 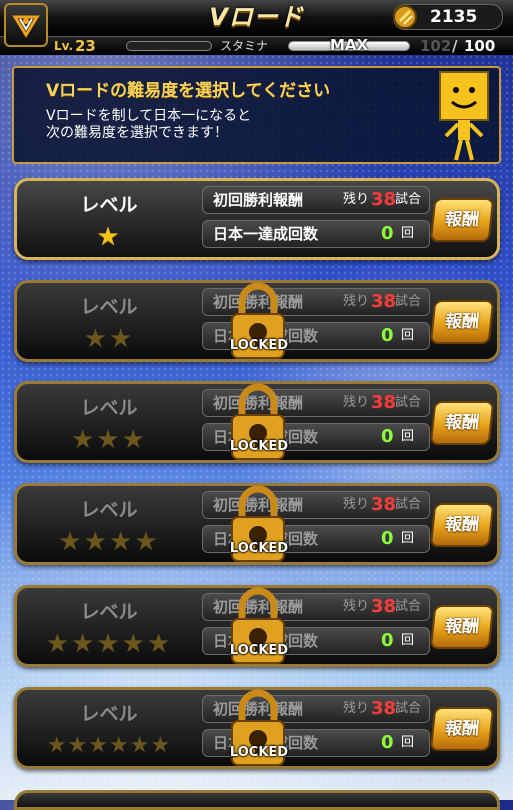 I want to click on stamina-max: 100, so click(x=480, y=46).